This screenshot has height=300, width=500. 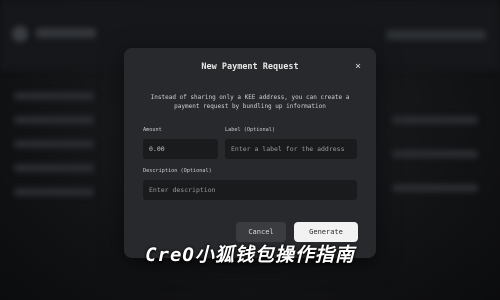 I want to click on description-label: Description (Optional), so click(x=177, y=171).